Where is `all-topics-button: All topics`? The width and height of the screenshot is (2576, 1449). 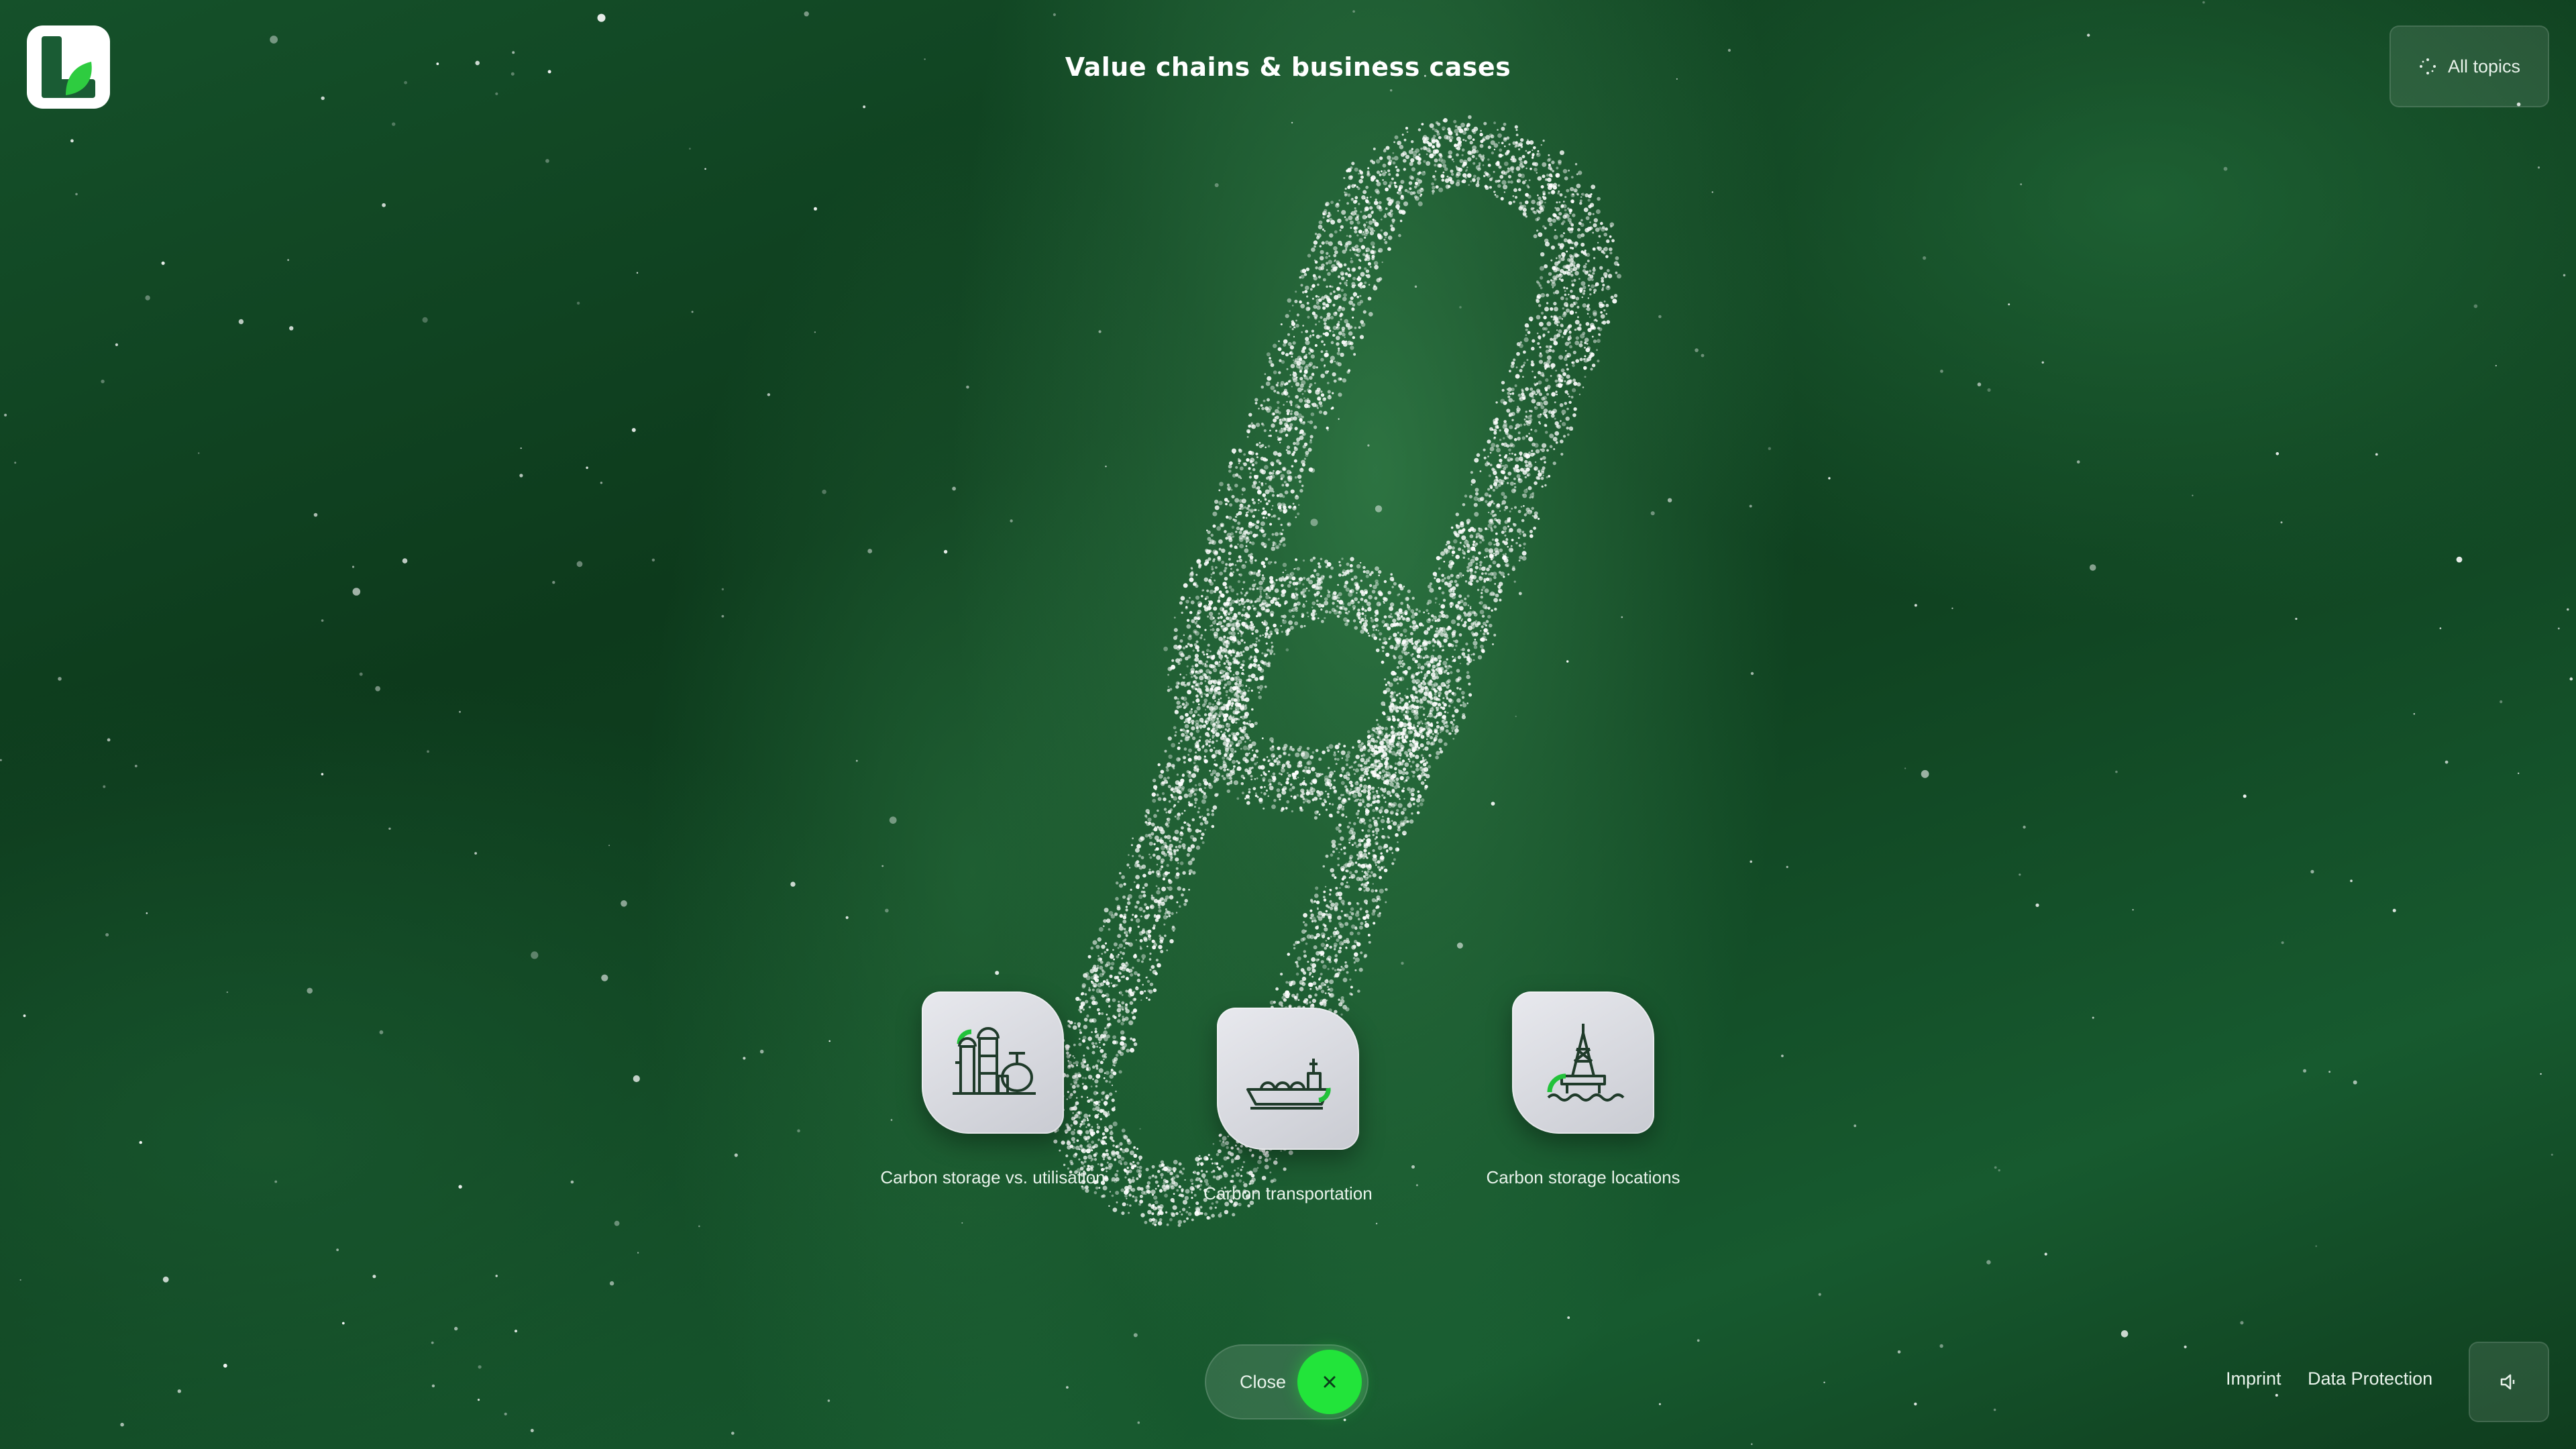 all-topics-button: All topics is located at coordinates (2469, 66).